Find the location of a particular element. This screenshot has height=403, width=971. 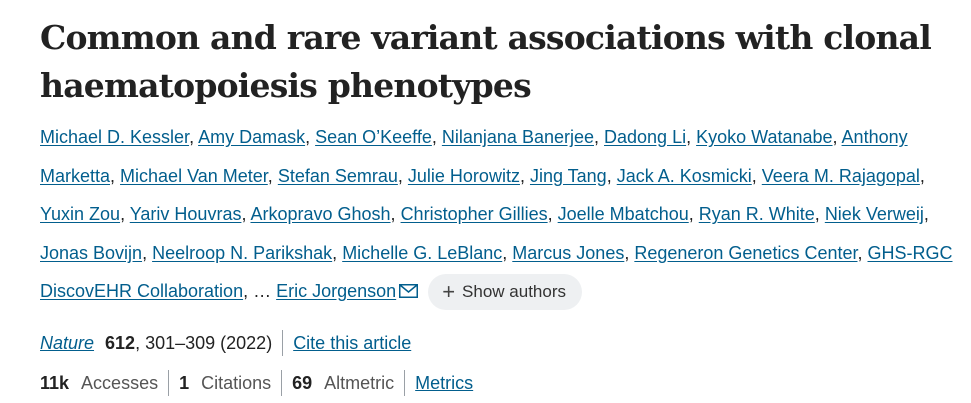

author-link: Yuxin Zou is located at coordinates (80, 214).